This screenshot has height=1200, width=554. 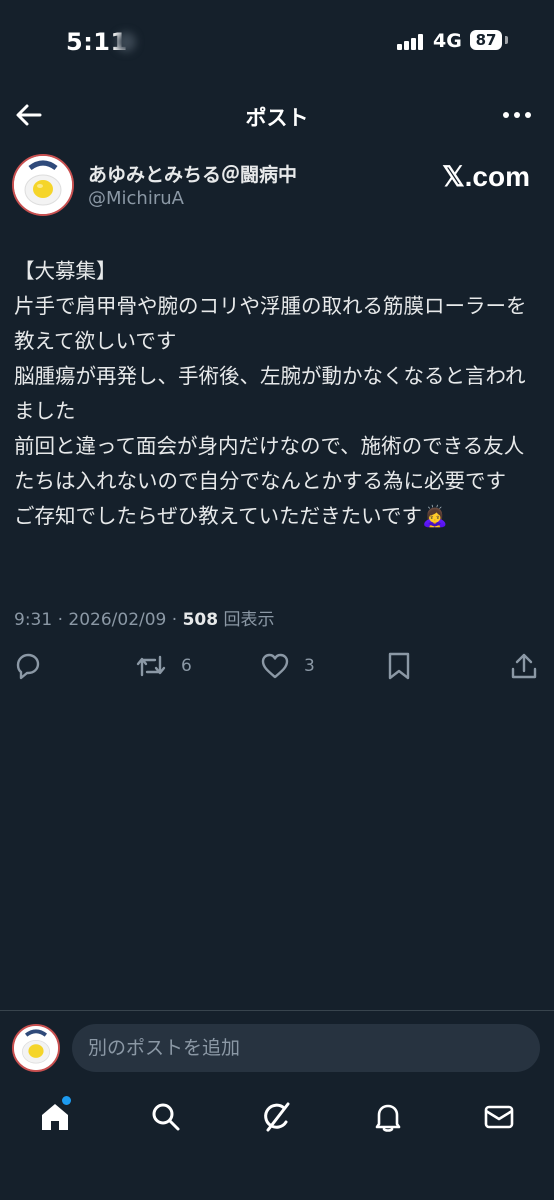 I want to click on retweet-icon, so click(x=151, y=666).